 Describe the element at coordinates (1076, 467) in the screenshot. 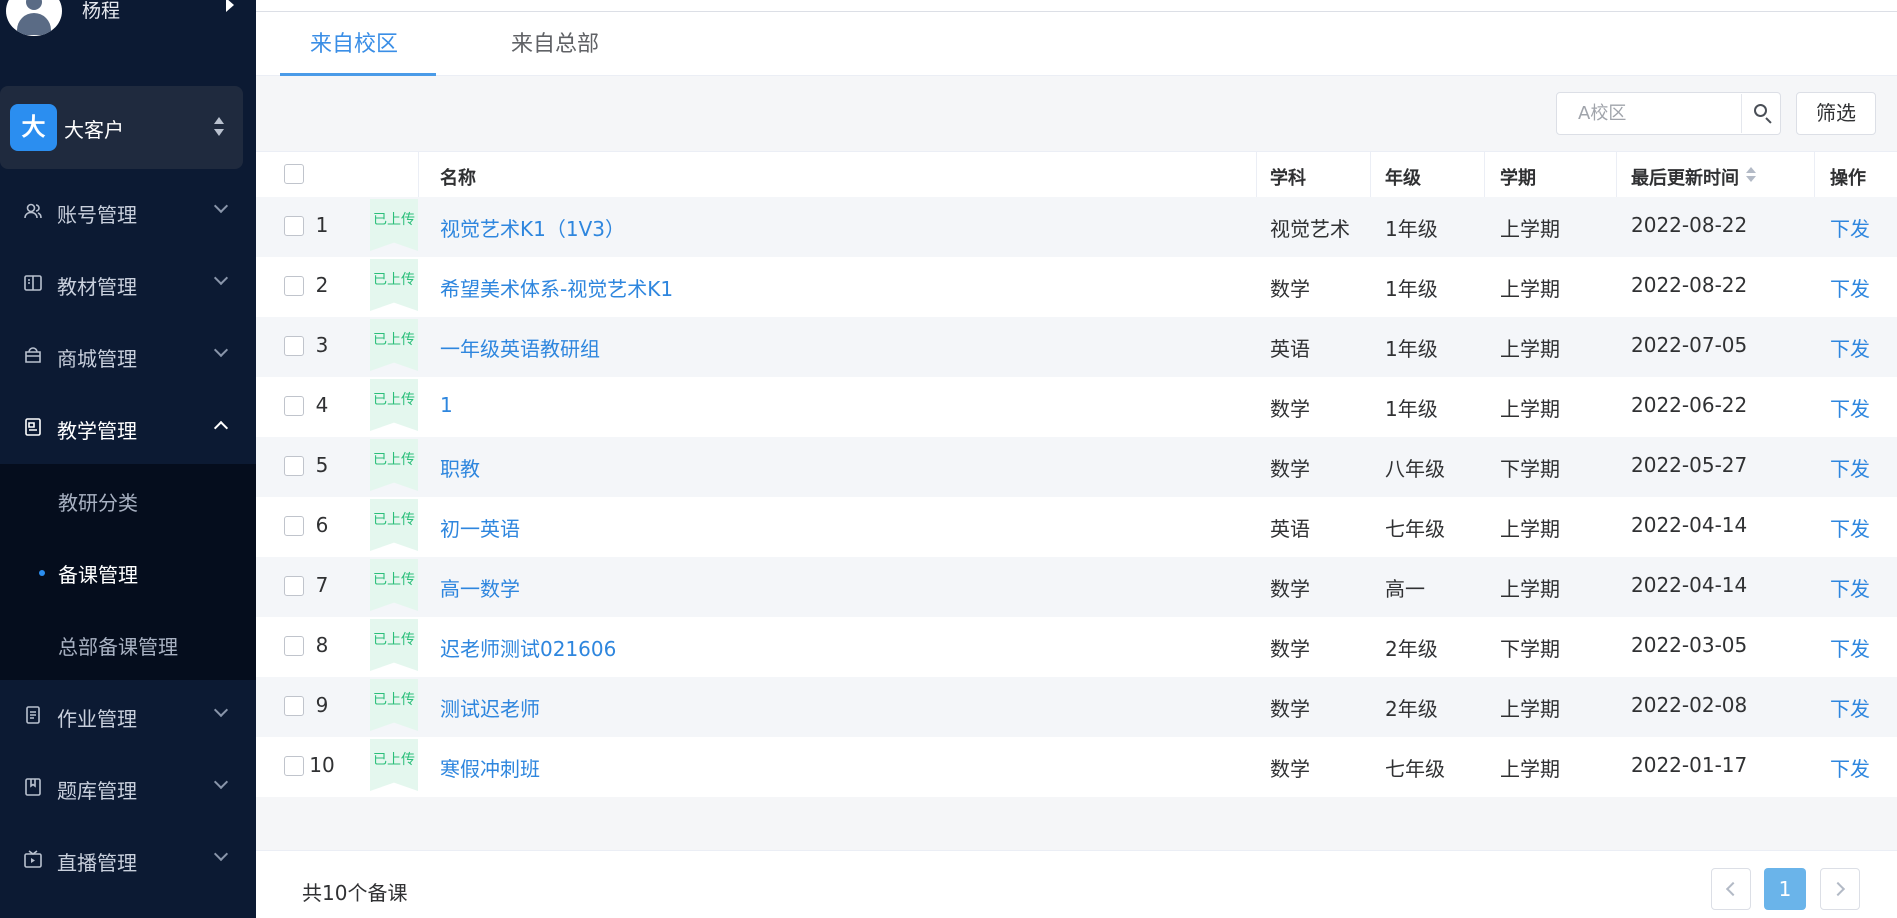

I see `table-row: 5 已上传 职教 数学 八年级 下学期 2022-05-27 下发` at that location.